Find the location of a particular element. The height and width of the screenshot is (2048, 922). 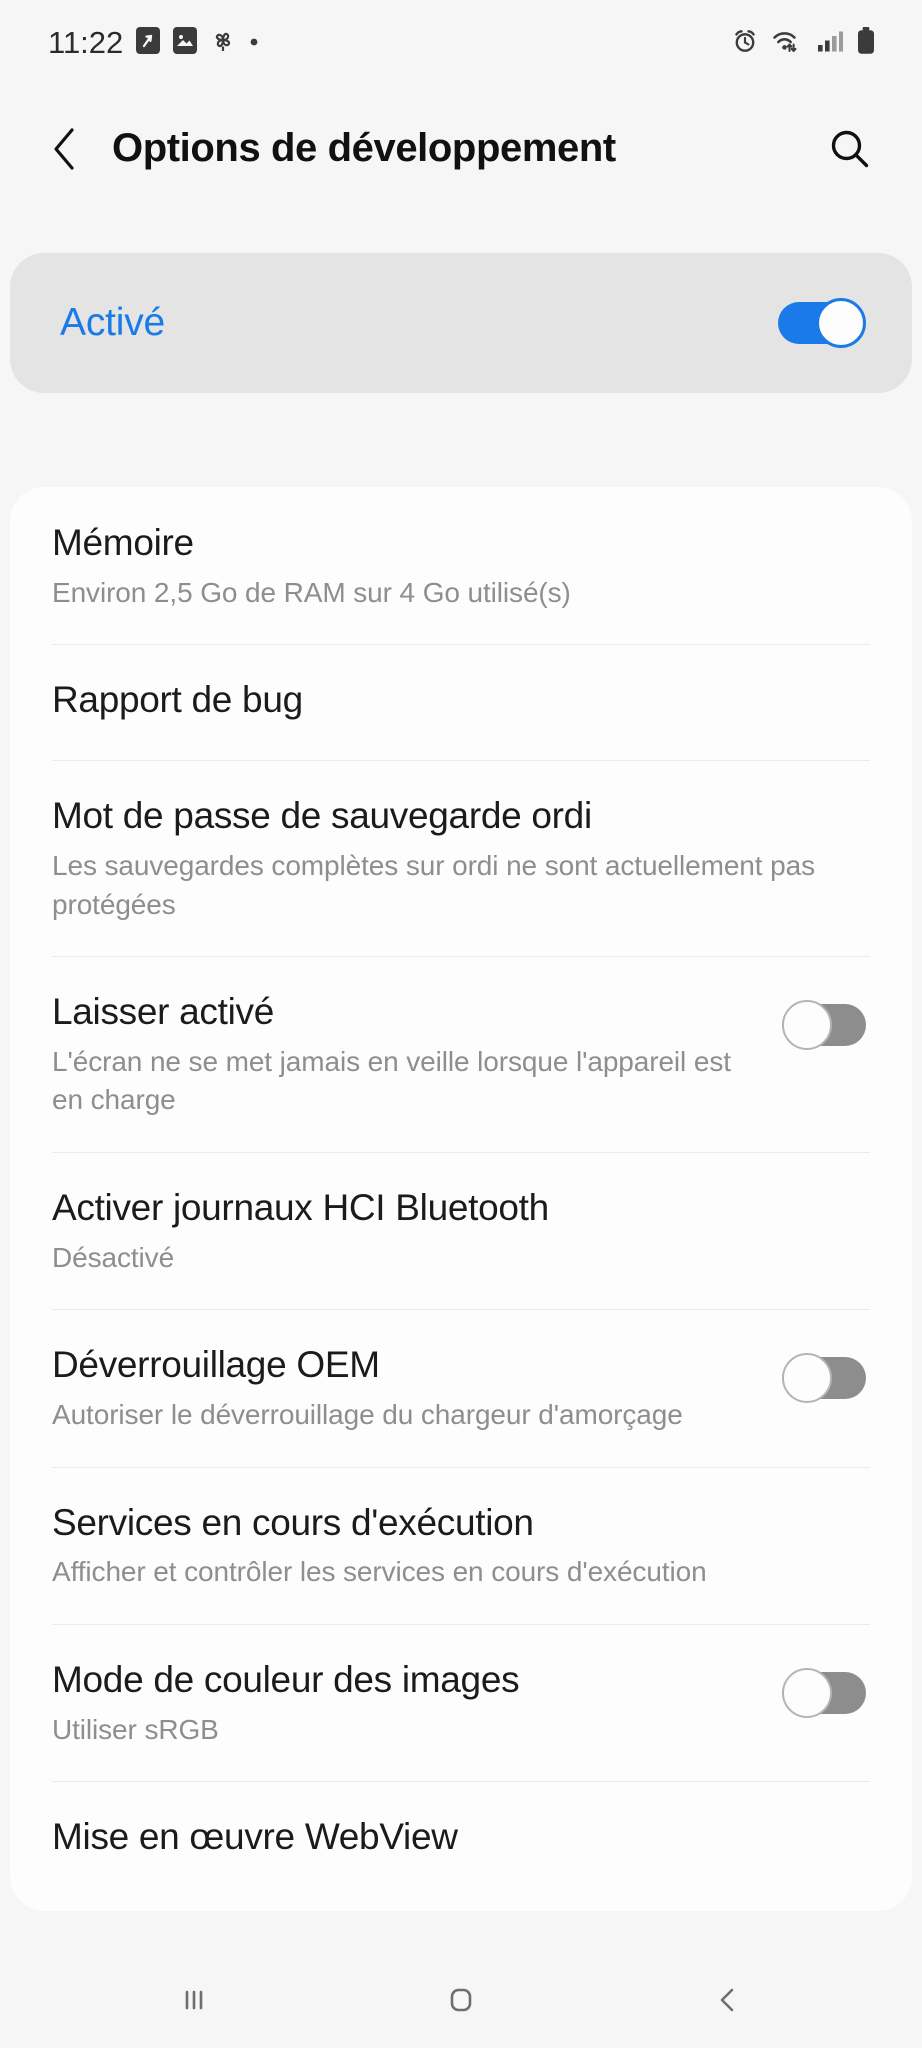

row-text: Rapport de bug is located at coordinates (461, 700).